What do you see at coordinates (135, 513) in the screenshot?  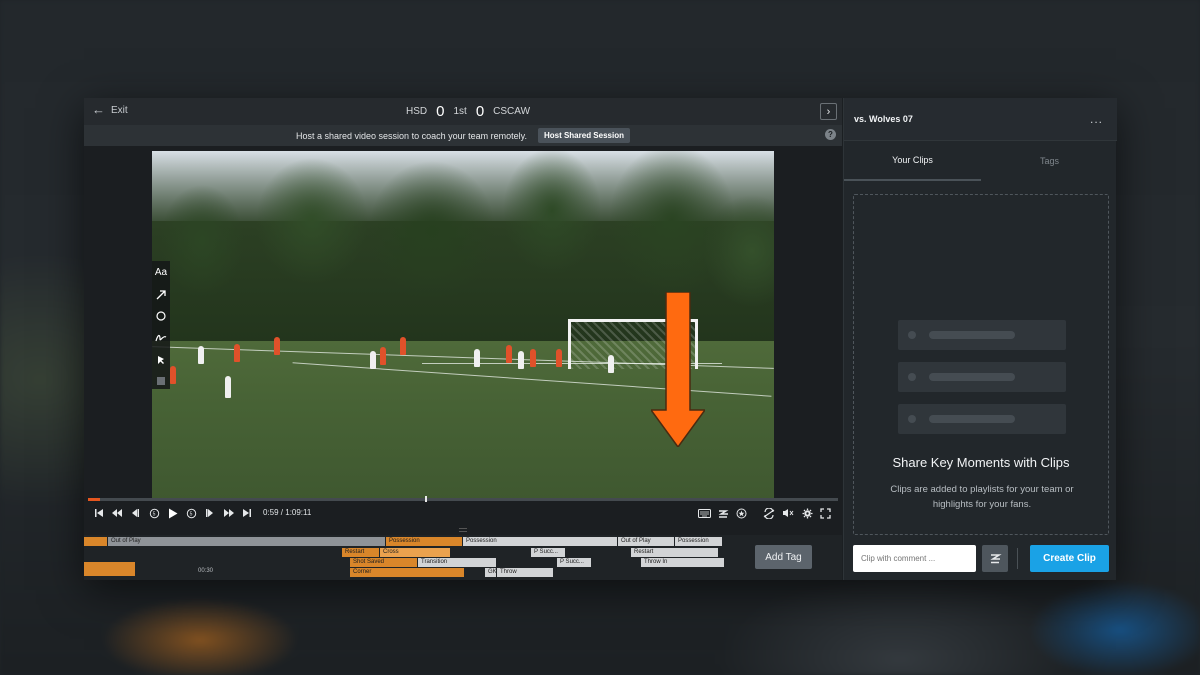 I see `step-back-icon` at bounding box center [135, 513].